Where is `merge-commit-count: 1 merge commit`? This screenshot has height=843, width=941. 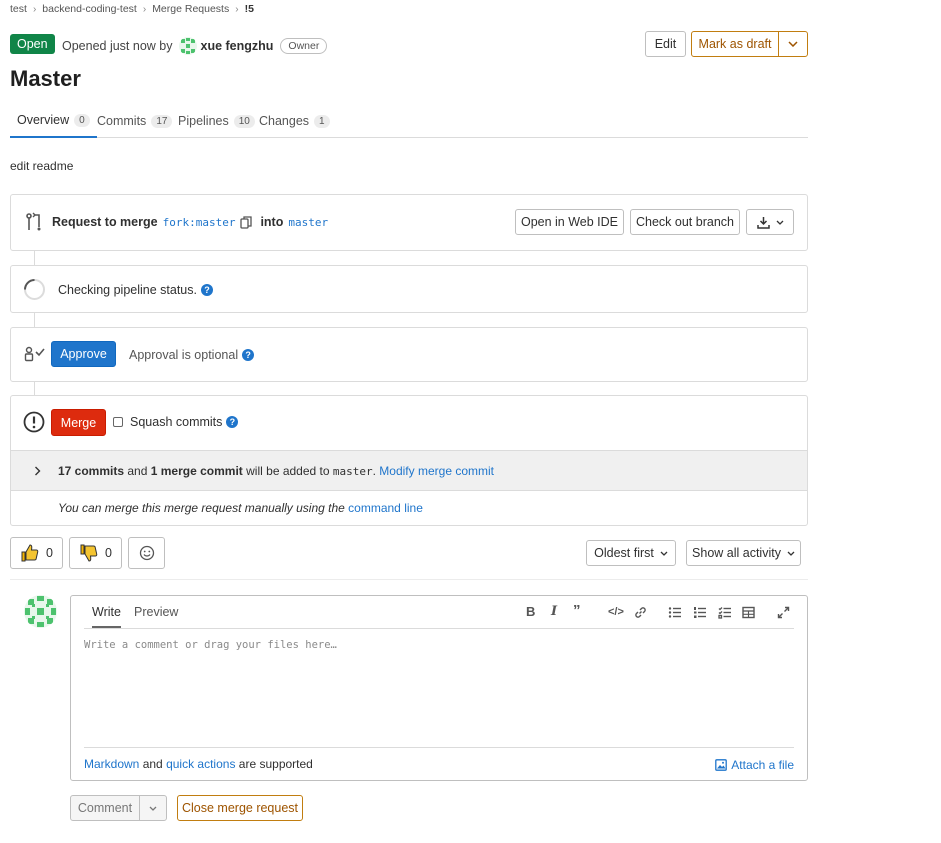 merge-commit-count: 1 merge commit is located at coordinates (196, 471).